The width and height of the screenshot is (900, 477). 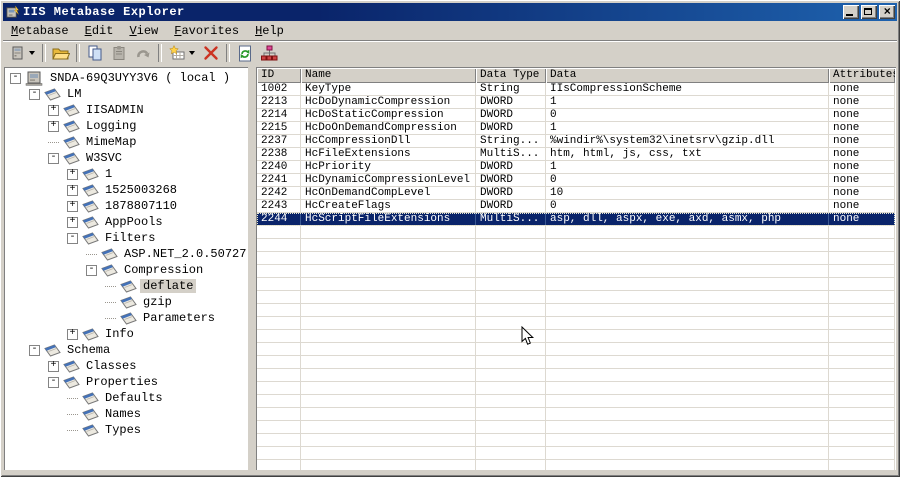 I want to click on tree-item-filters: - Filters, so click(x=126, y=238).